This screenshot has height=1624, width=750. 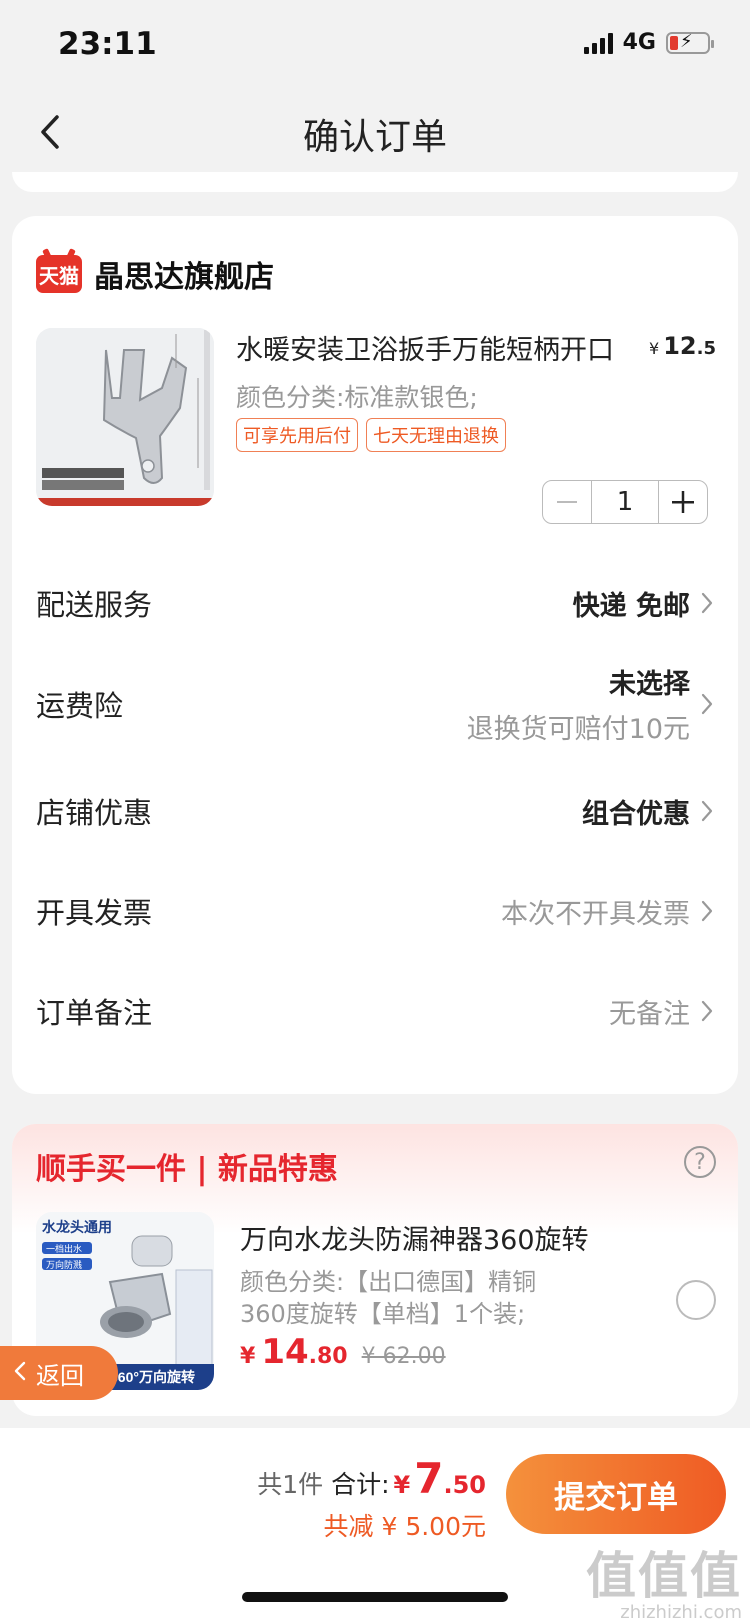 What do you see at coordinates (700, 1162) in the screenshot?
I see `help-icon: ?` at bounding box center [700, 1162].